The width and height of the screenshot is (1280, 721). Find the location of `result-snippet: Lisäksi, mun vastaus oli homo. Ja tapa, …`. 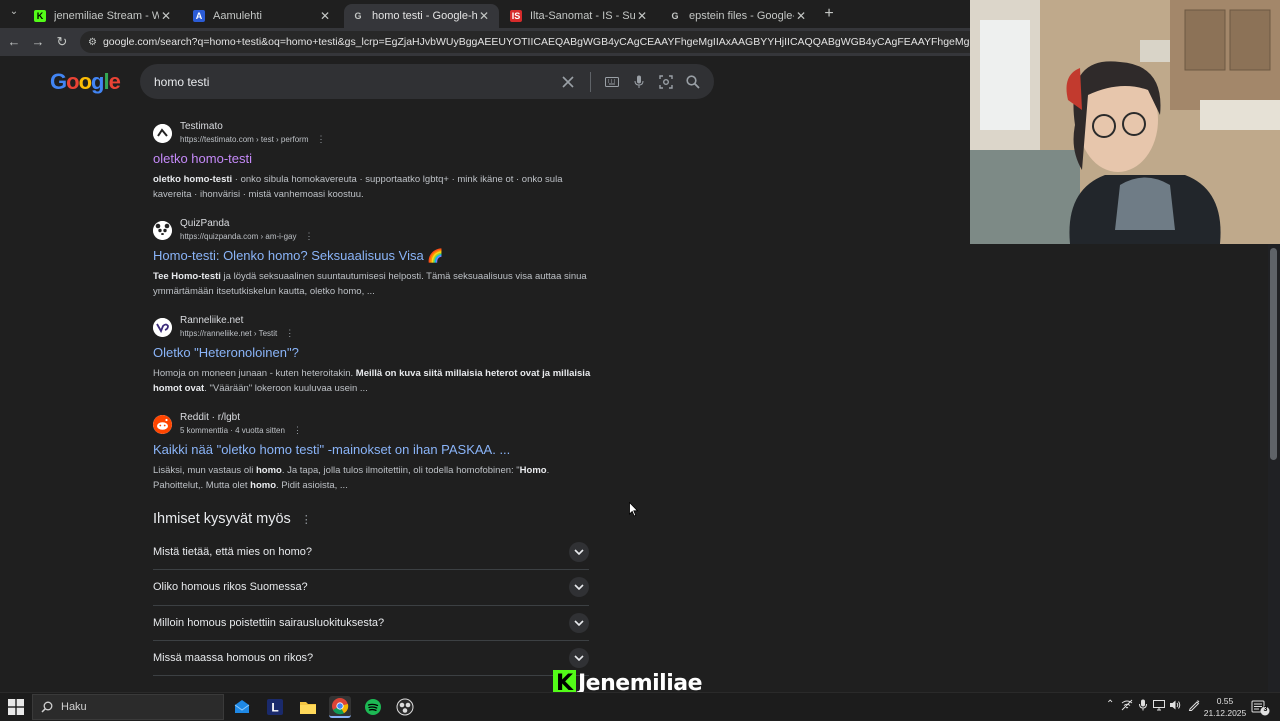

result-snippet: Lisäksi, mun vastaus oli homo. Ja tapa, … is located at coordinates (373, 478).